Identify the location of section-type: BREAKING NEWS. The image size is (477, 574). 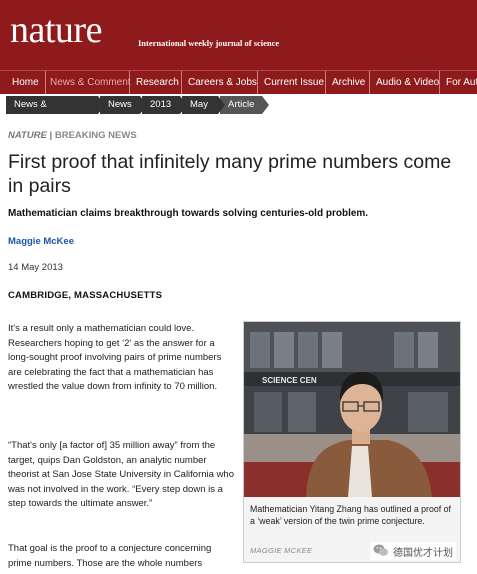
(95, 135).